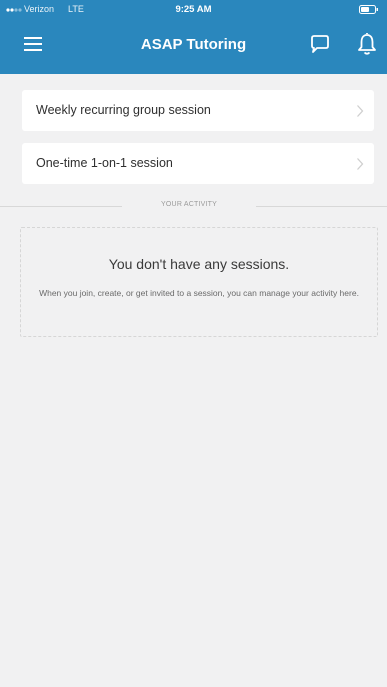 The image size is (387, 687). I want to click on notifications-button, so click(367, 44).